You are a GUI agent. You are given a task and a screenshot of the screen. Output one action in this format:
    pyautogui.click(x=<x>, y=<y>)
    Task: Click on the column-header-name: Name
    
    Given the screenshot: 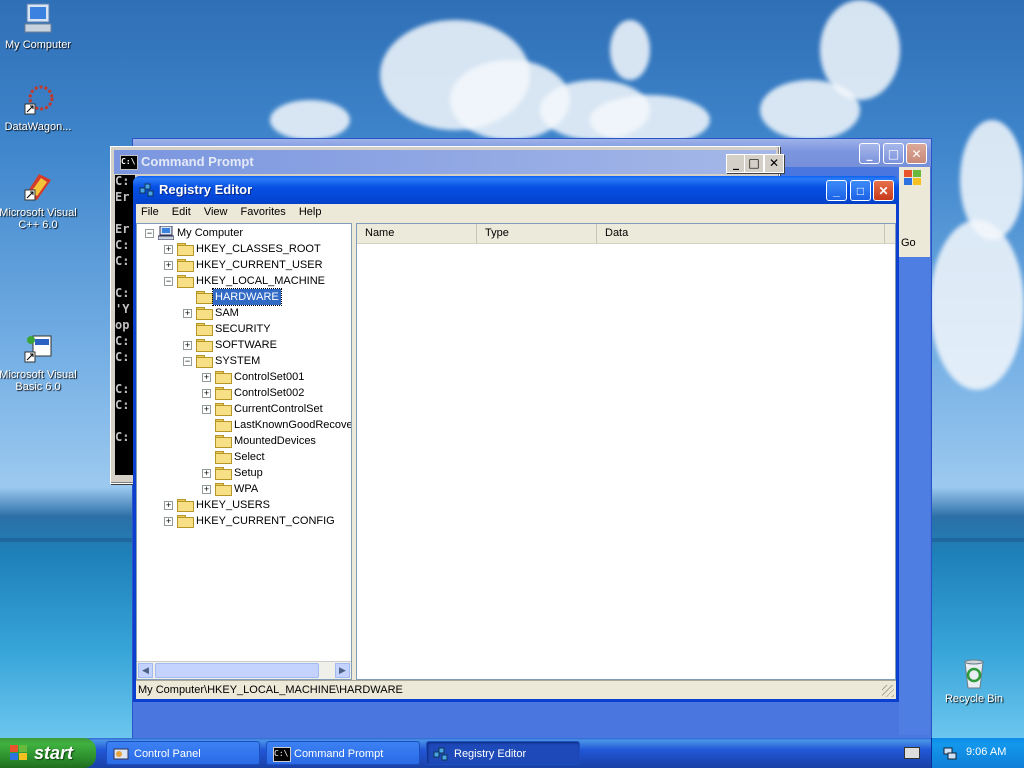 What is the action you would take?
    pyautogui.click(x=417, y=233)
    